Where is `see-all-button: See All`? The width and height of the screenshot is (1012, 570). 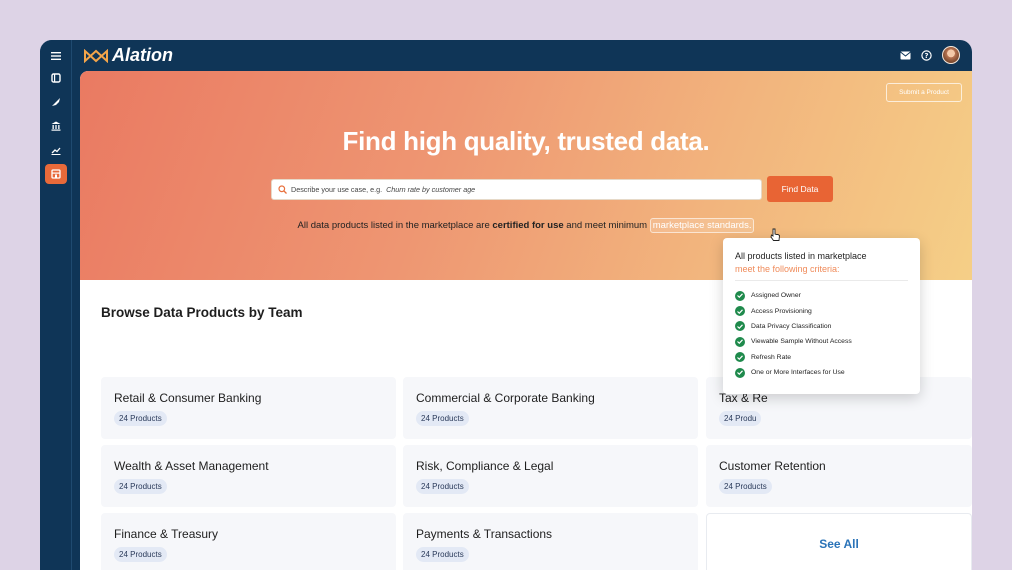
see-all-button: See All is located at coordinates (839, 541).